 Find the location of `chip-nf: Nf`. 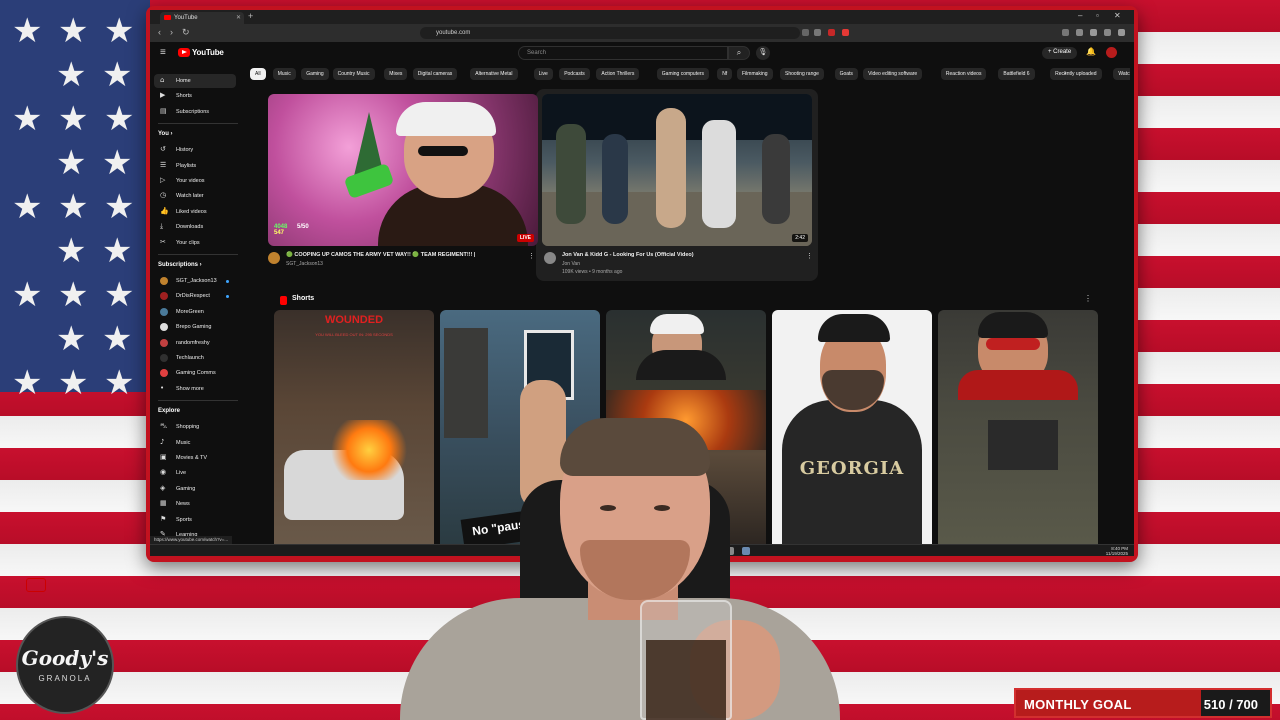

chip-nf: Nf is located at coordinates (725, 74).